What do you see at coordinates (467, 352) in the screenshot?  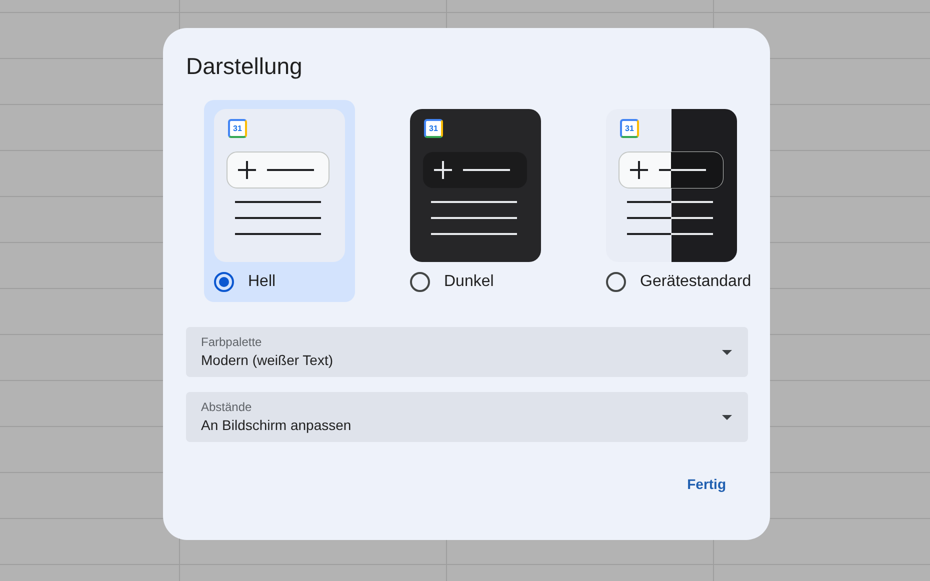 I see `dropdown-field: Farbpalette Modern (weißer Text)` at bounding box center [467, 352].